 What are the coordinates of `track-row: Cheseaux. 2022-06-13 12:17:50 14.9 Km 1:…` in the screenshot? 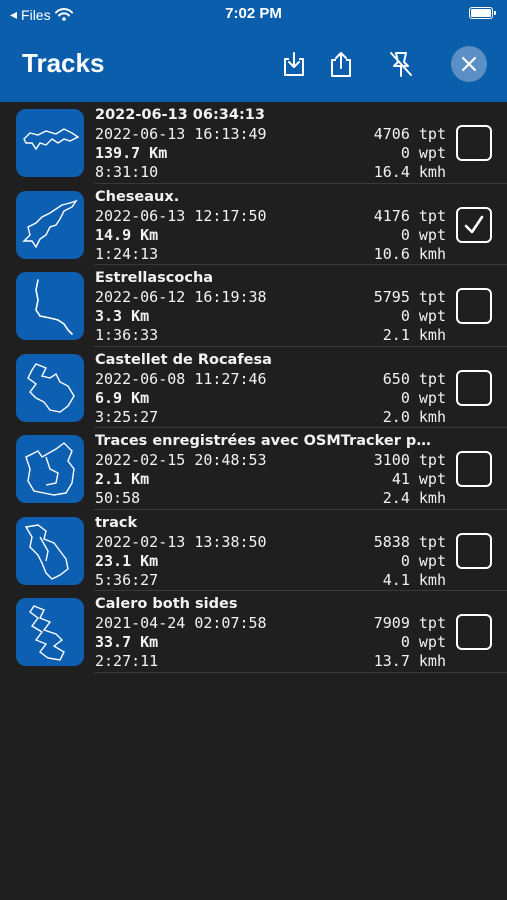 It's located at (253, 224).